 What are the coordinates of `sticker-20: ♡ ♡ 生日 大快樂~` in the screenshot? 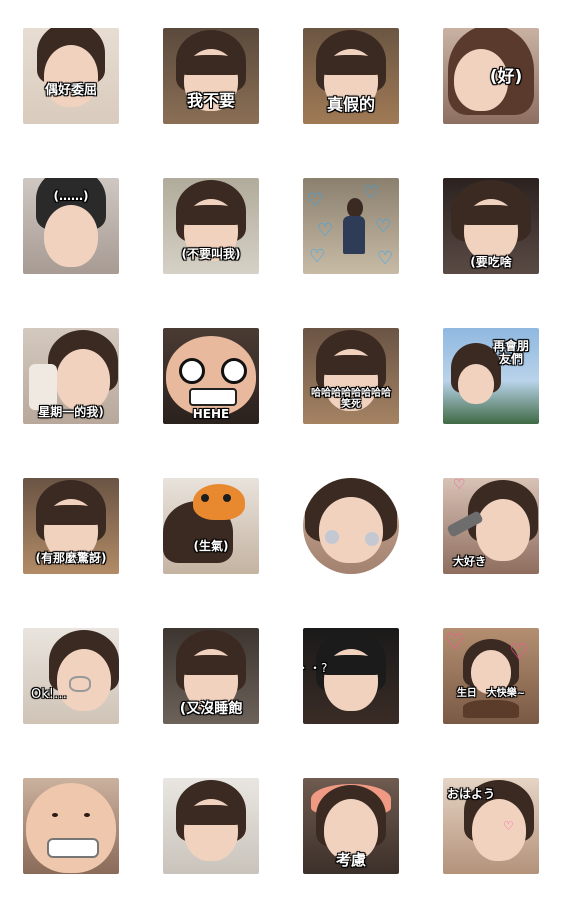 It's located at (491, 676).